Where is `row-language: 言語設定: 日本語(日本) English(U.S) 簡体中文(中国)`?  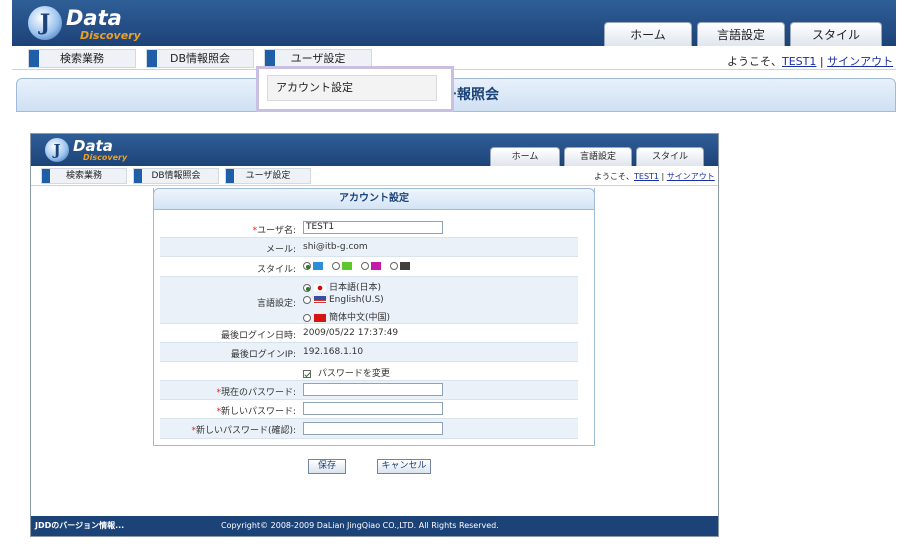 row-language: 言語設定: 日本語(日本) English(U.S) 簡体中文(中国) is located at coordinates (369, 300).